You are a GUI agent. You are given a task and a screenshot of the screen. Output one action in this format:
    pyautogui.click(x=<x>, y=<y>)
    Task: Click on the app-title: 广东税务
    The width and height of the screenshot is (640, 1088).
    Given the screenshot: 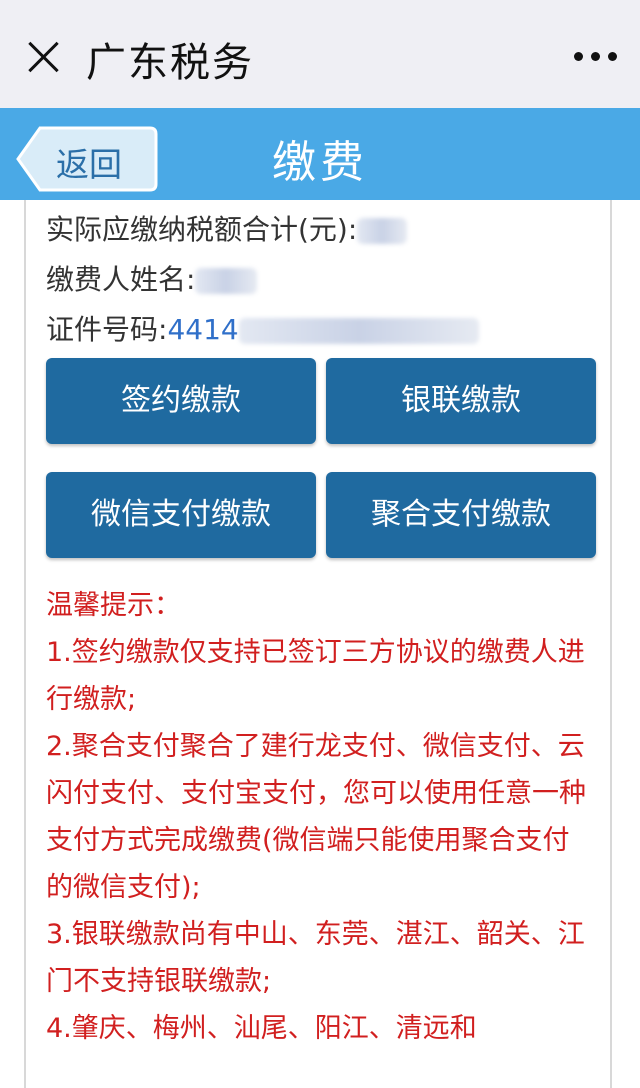 What is the action you would take?
    pyautogui.click(x=170, y=63)
    